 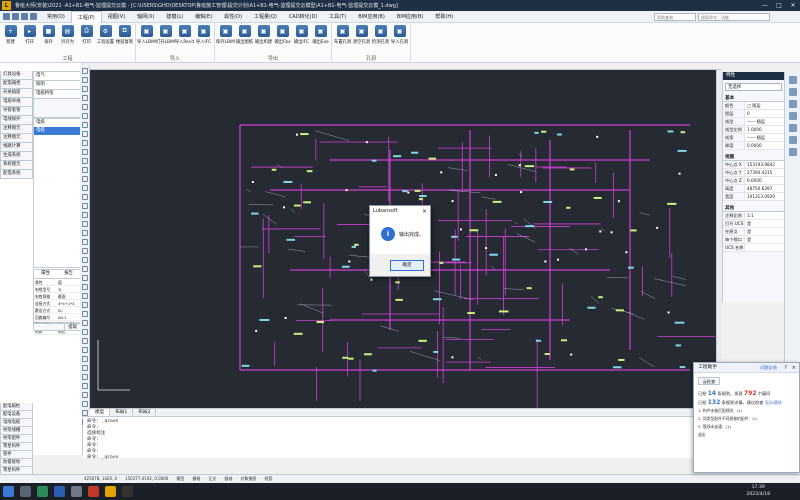 What do you see at coordinates (793, 140) in the screenshot?
I see `measure-icon` at bounding box center [793, 140].